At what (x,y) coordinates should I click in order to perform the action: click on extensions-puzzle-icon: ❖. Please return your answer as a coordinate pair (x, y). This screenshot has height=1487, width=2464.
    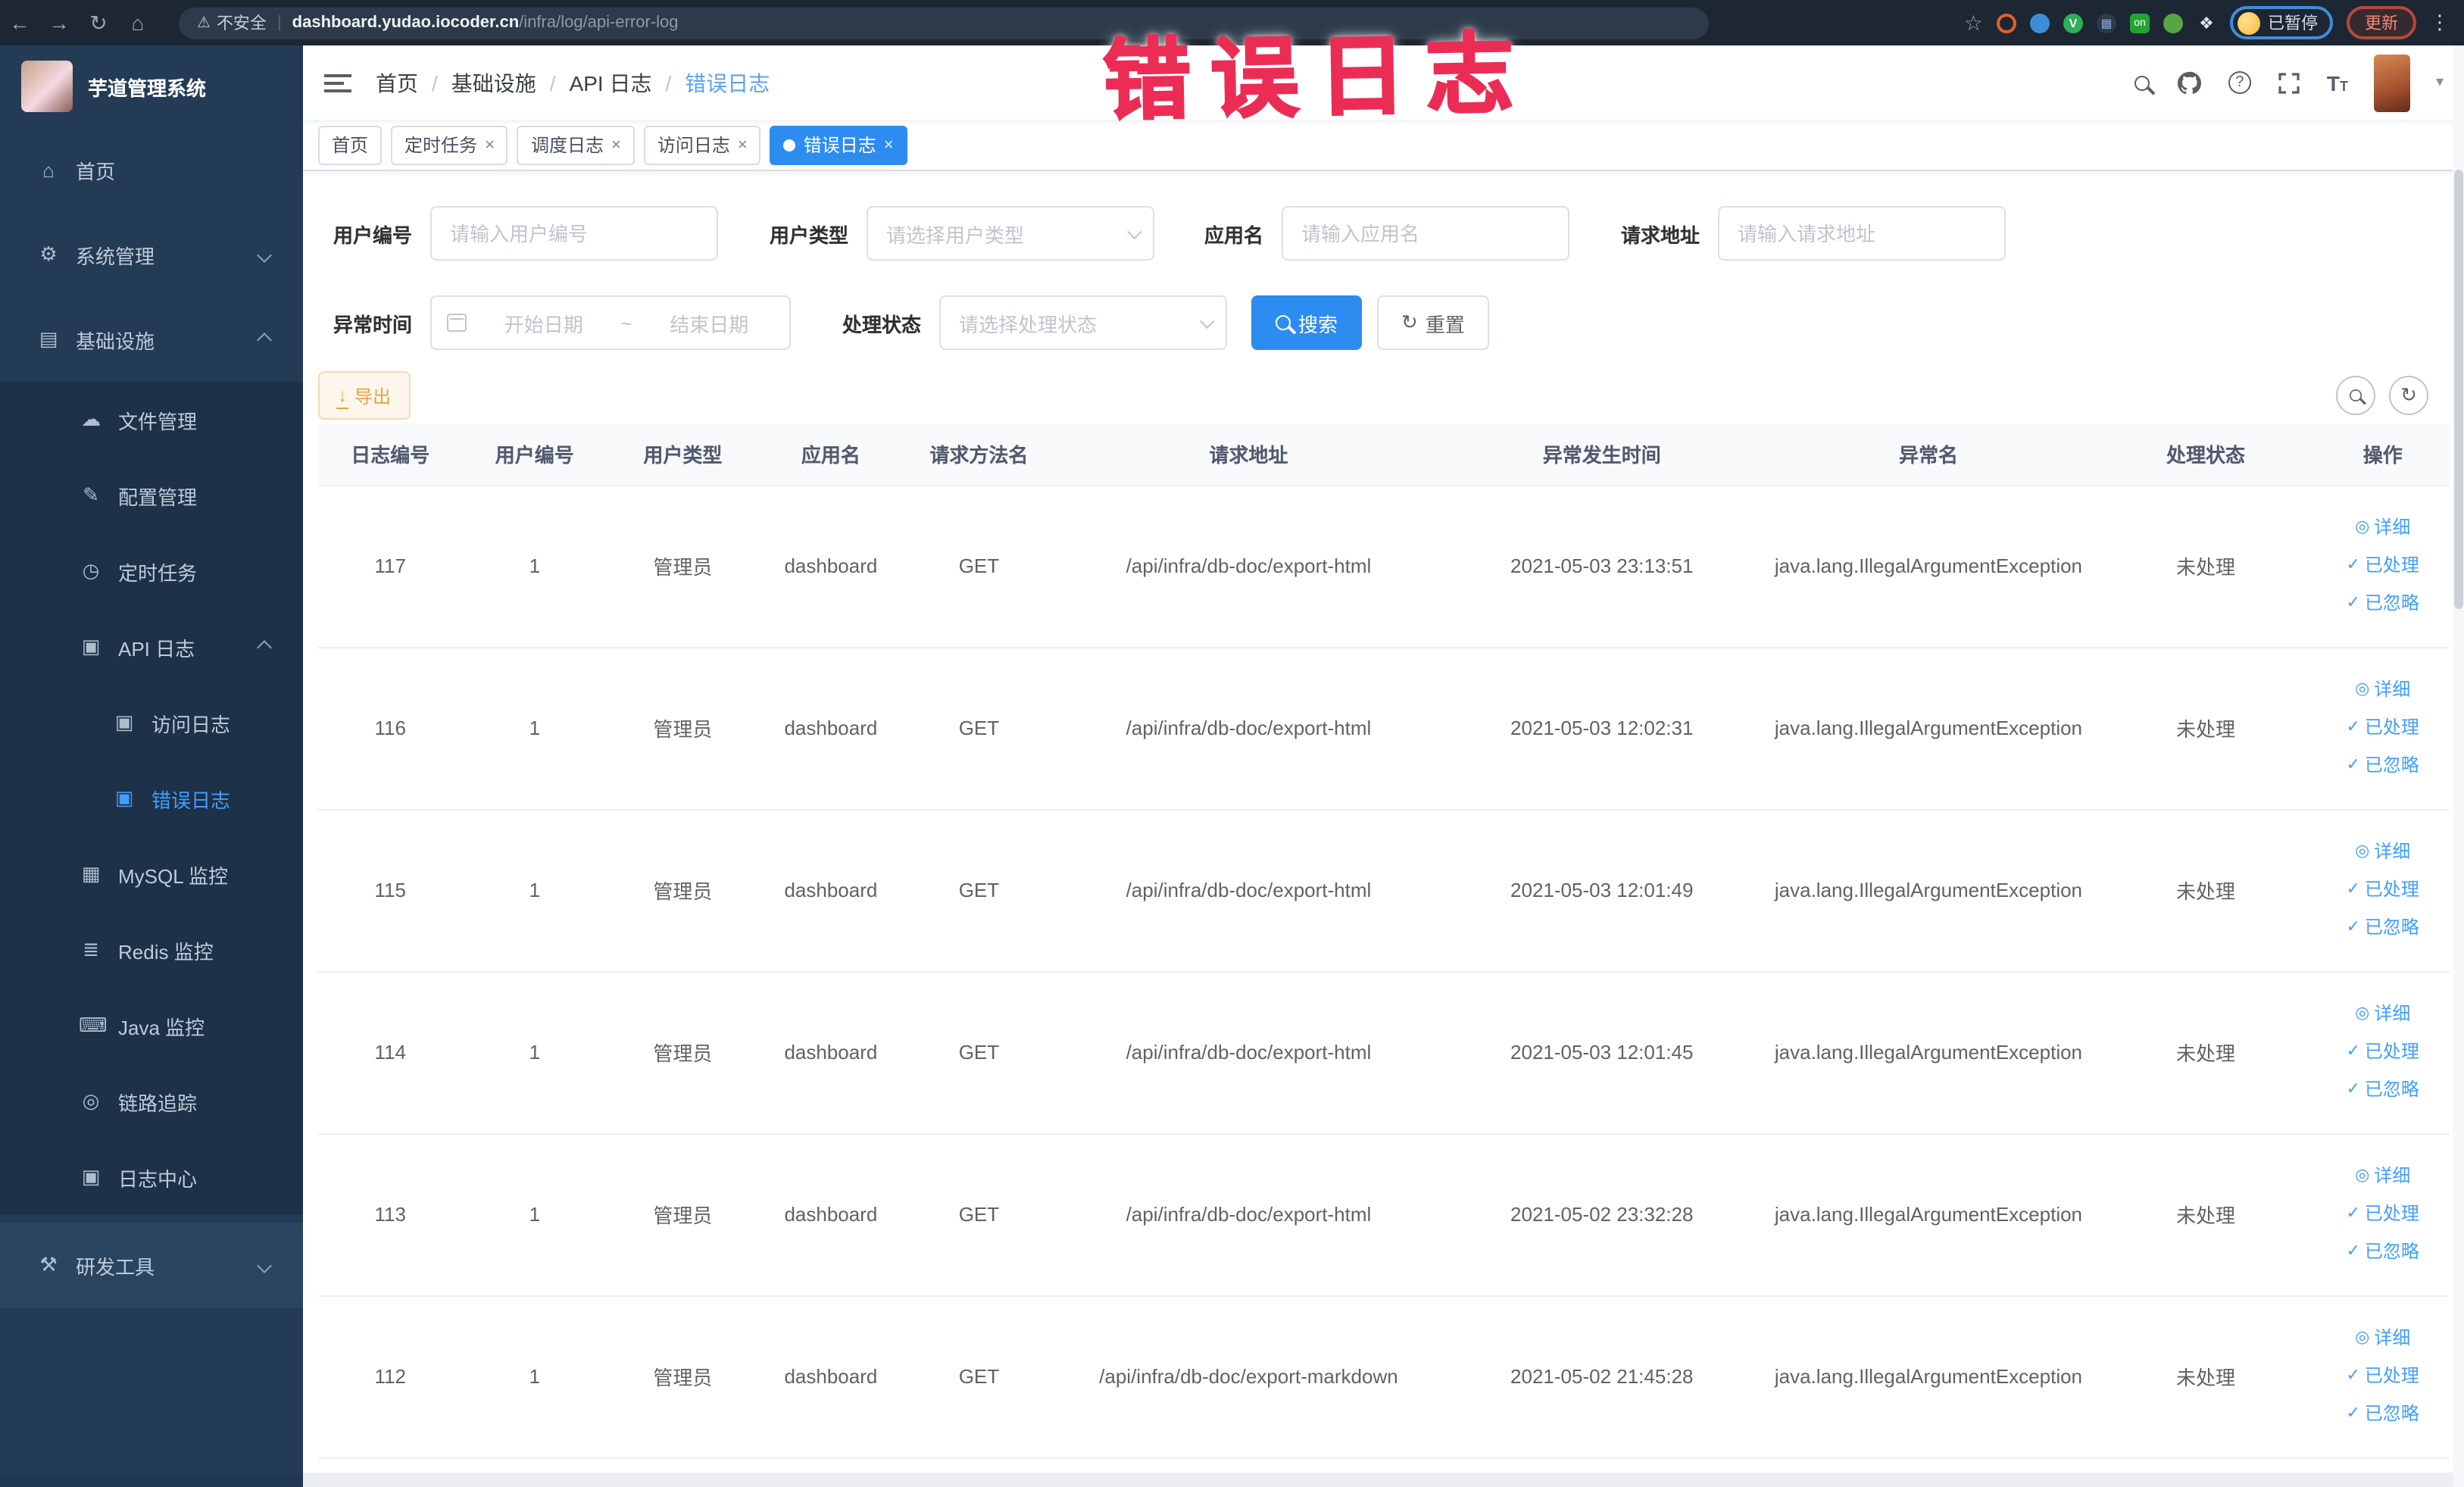
    Looking at the image, I should click on (2206, 23).